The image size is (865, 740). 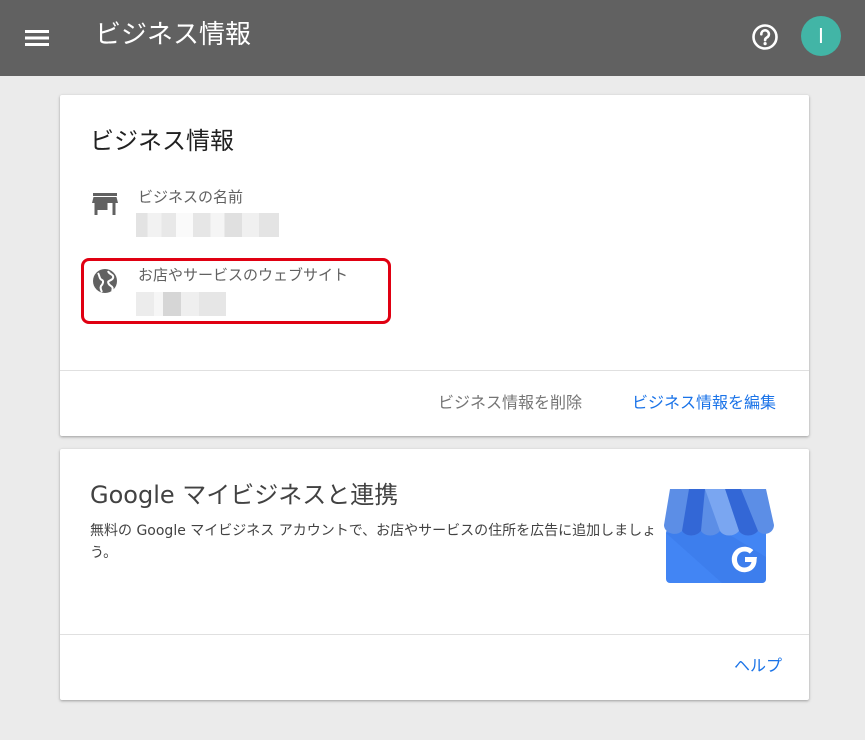 I want to click on page-title: ビジネス情報, so click(x=173, y=35).